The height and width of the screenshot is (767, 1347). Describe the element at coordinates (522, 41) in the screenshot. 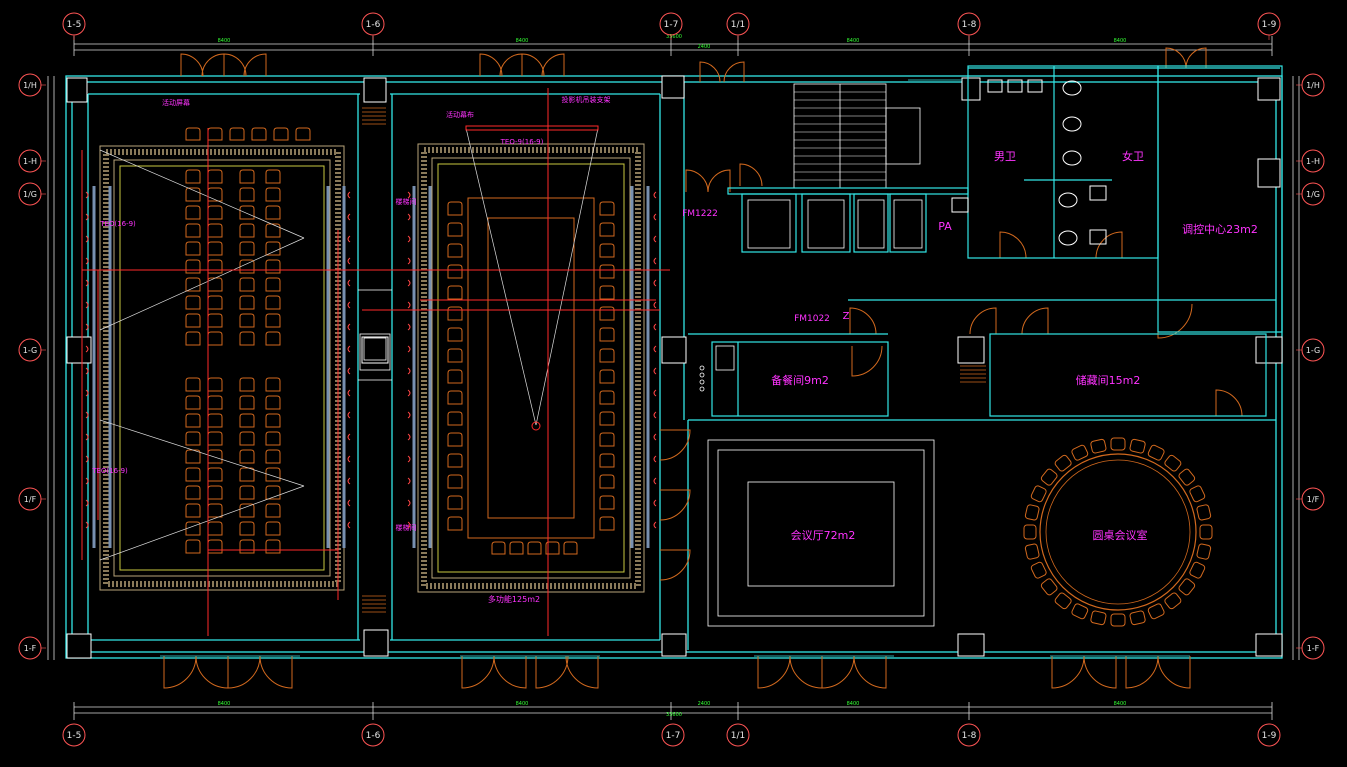

I see `dim-top-2: 8400` at that location.